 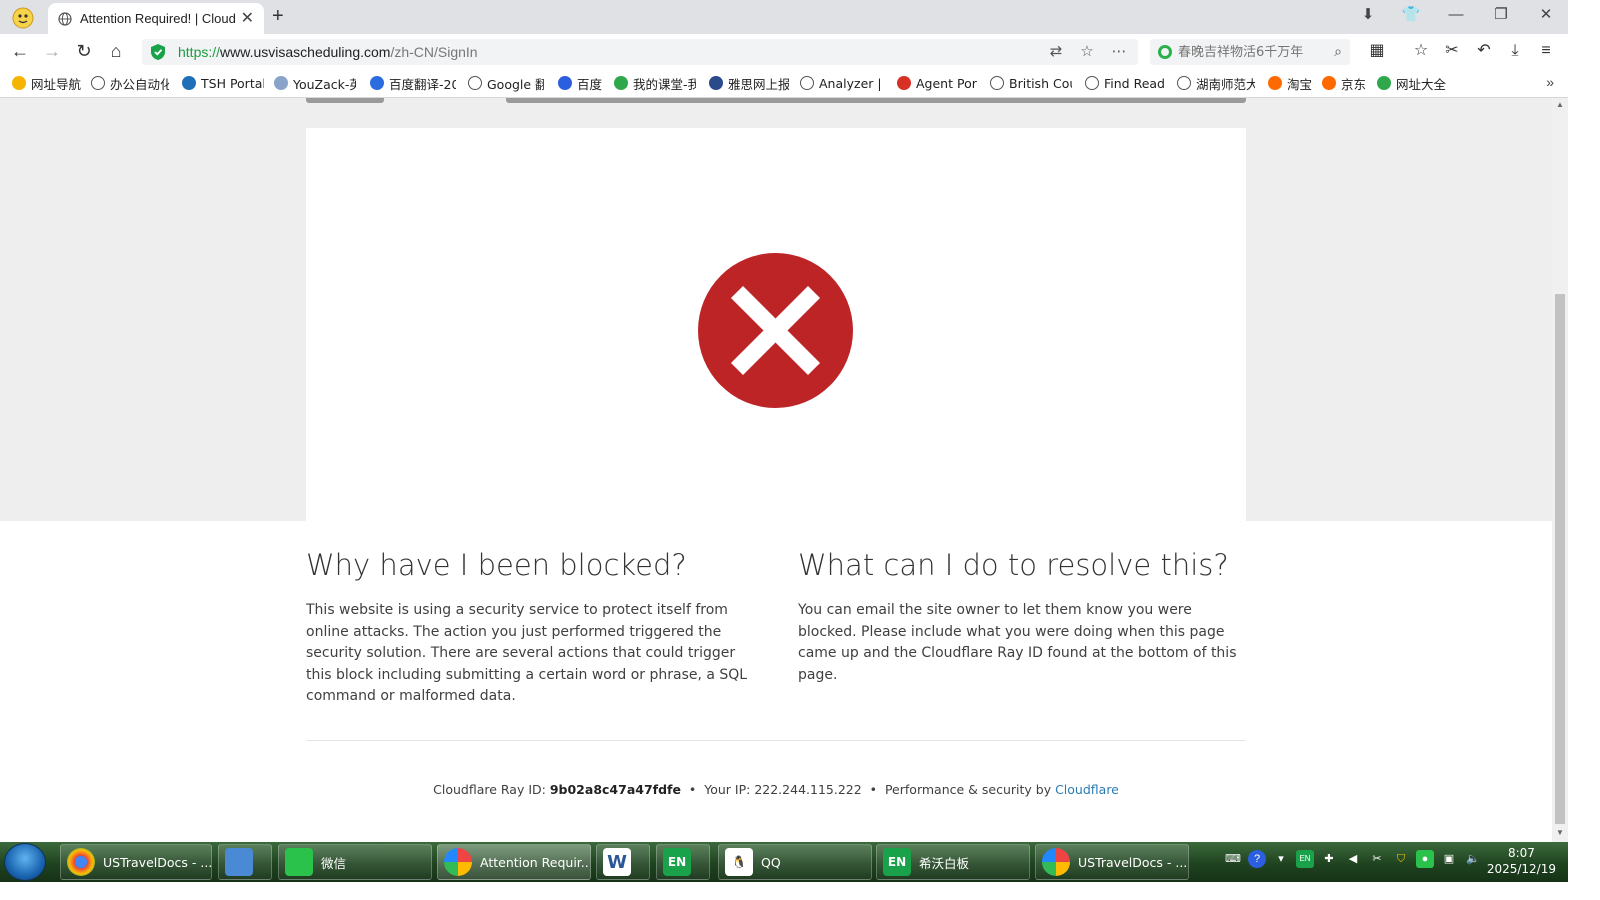 What do you see at coordinates (771, 862) in the screenshot?
I see `taskbar-item-label: QQ` at bounding box center [771, 862].